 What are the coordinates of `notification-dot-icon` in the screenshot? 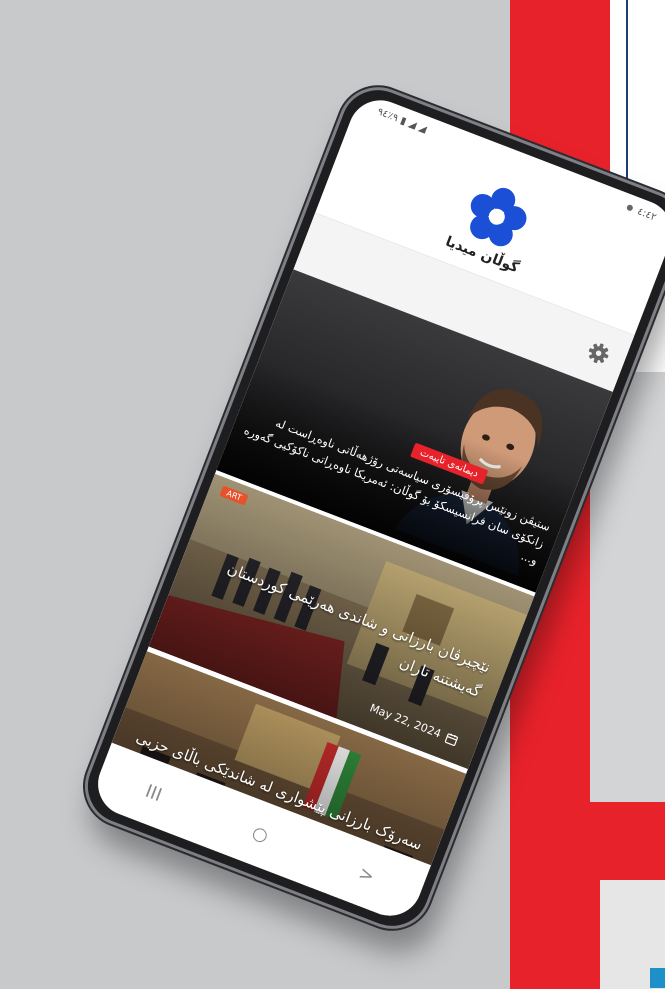 It's located at (629, 207).